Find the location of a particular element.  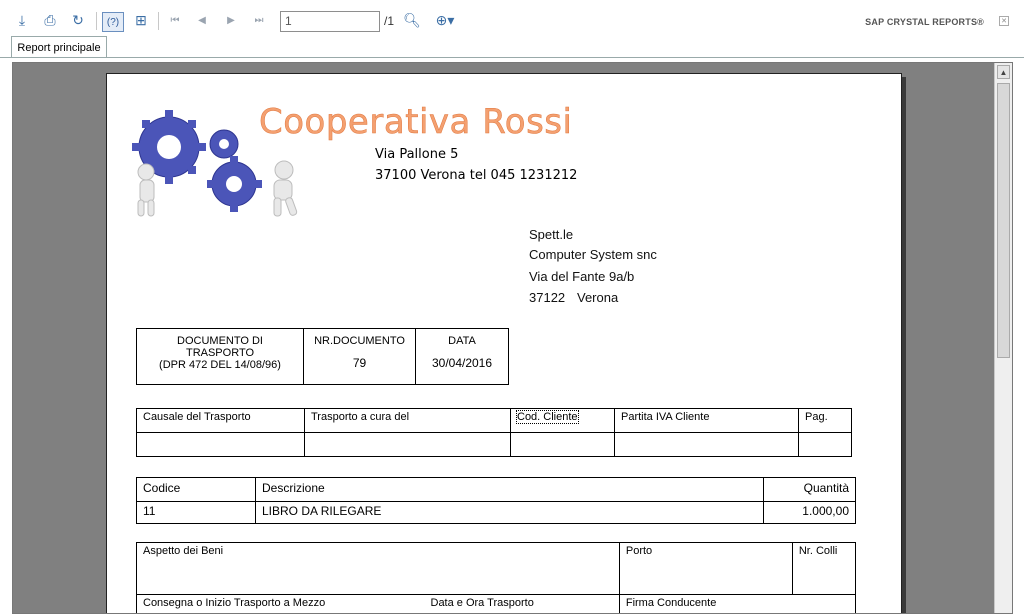

page-total: /1 is located at coordinates (389, 21).